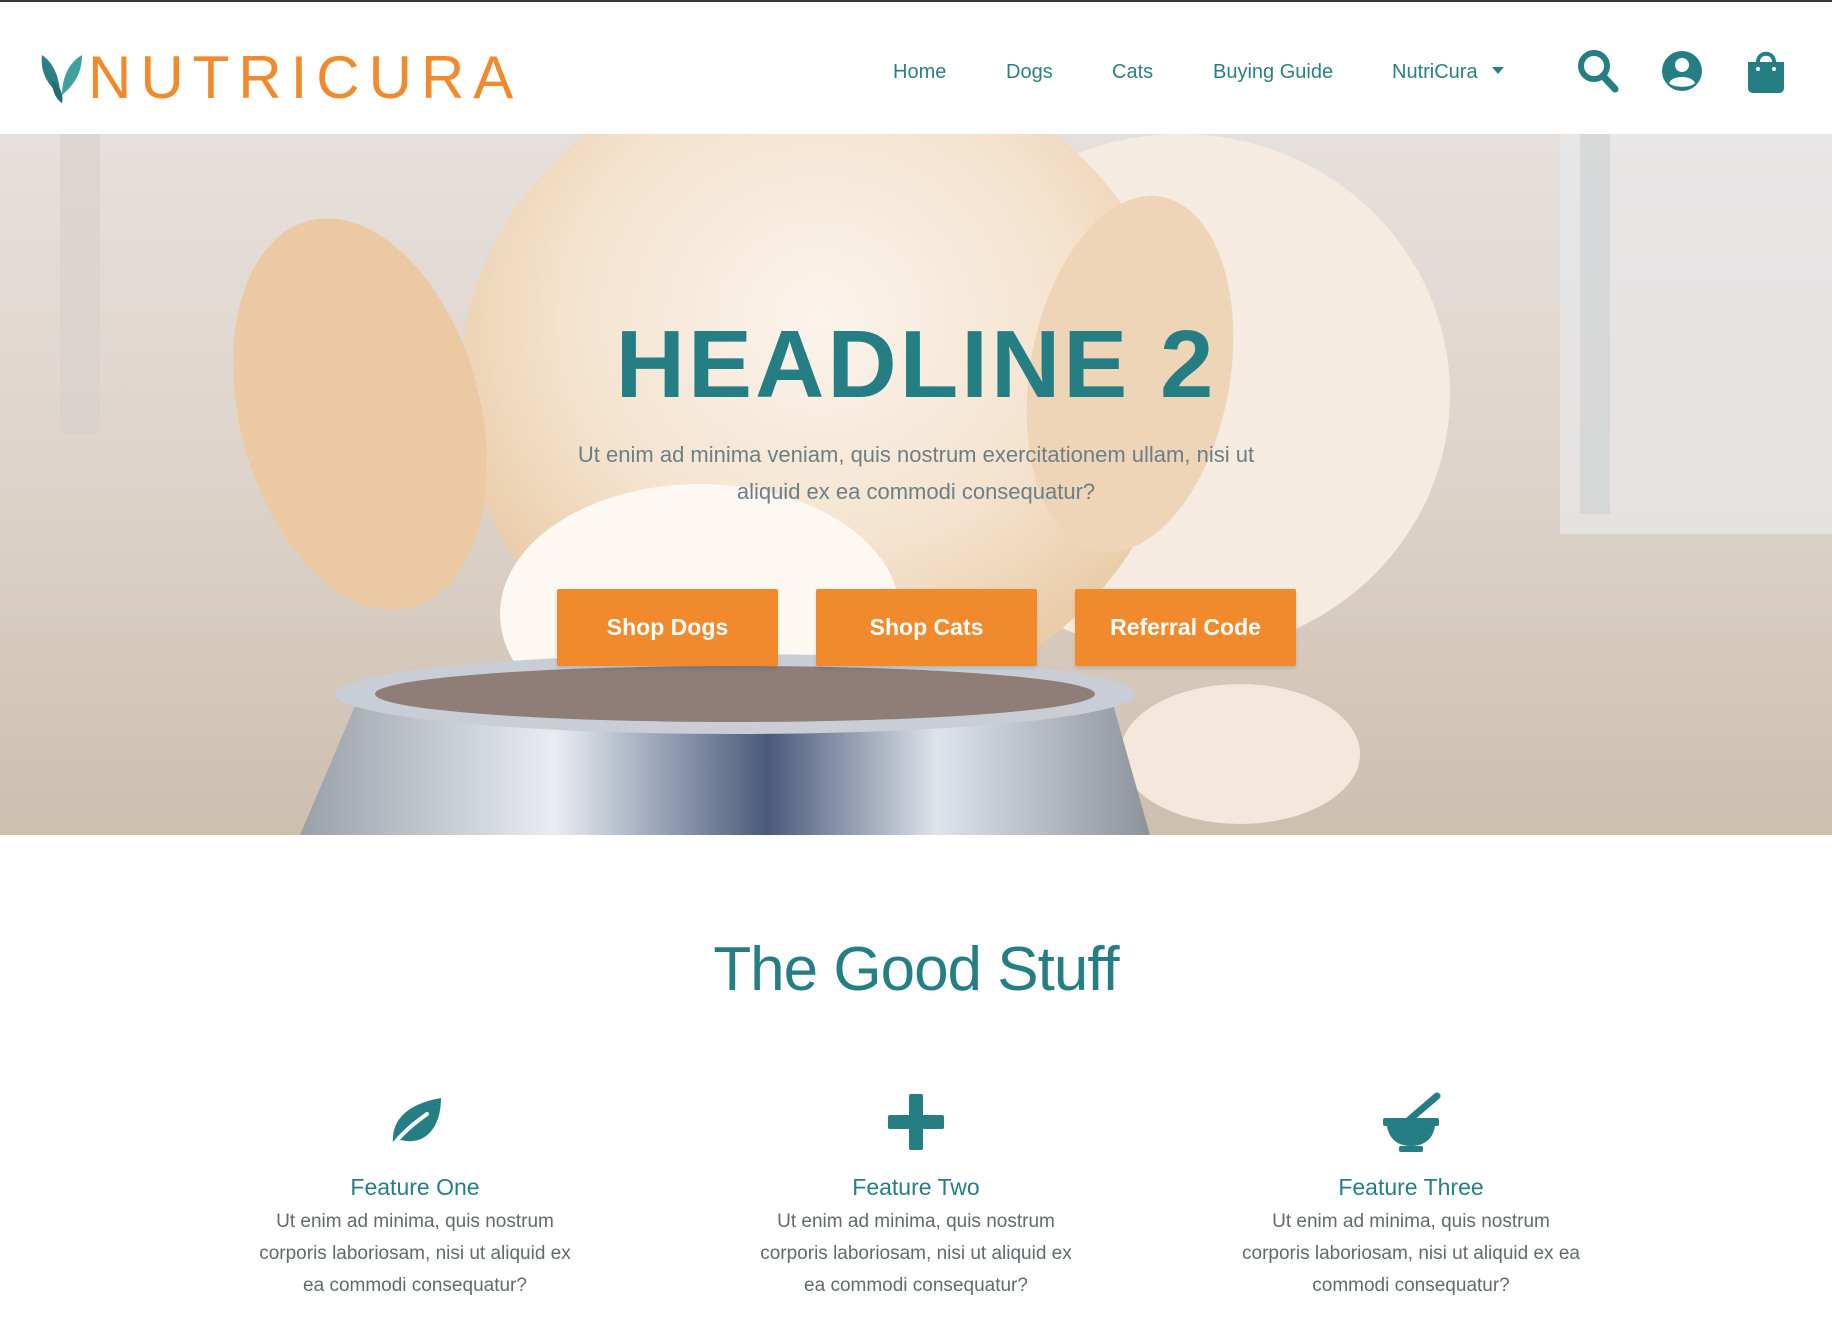 This screenshot has width=1832, height=1327. What do you see at coordinates (1132, 72) in the screenshot?
I see `nav-cats: Cats` at bounding box center [1132, 72].